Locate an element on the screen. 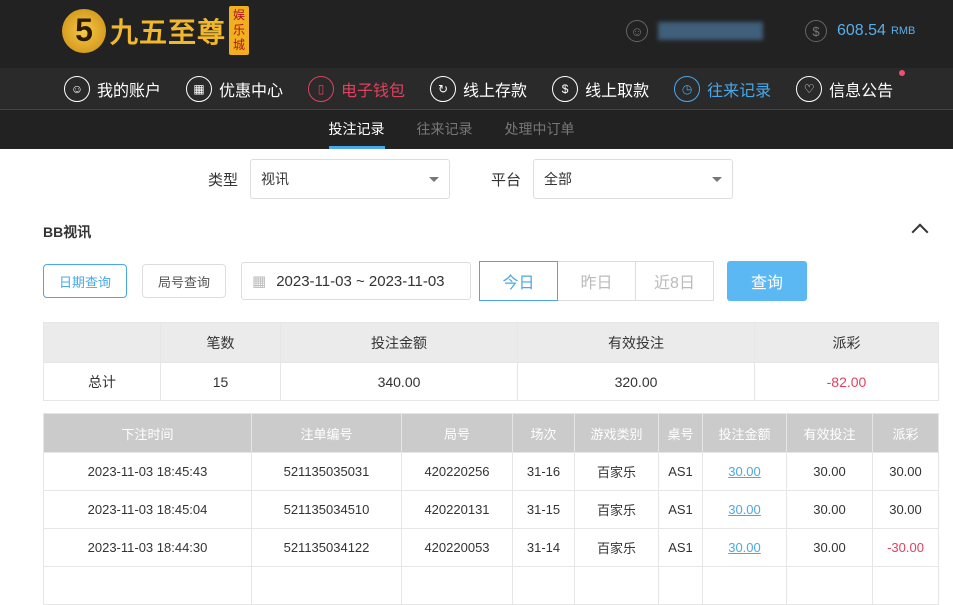 This screenshot has width=953, height=605. last-8-days-button: 近8日 is located at coordinates (674, 281).